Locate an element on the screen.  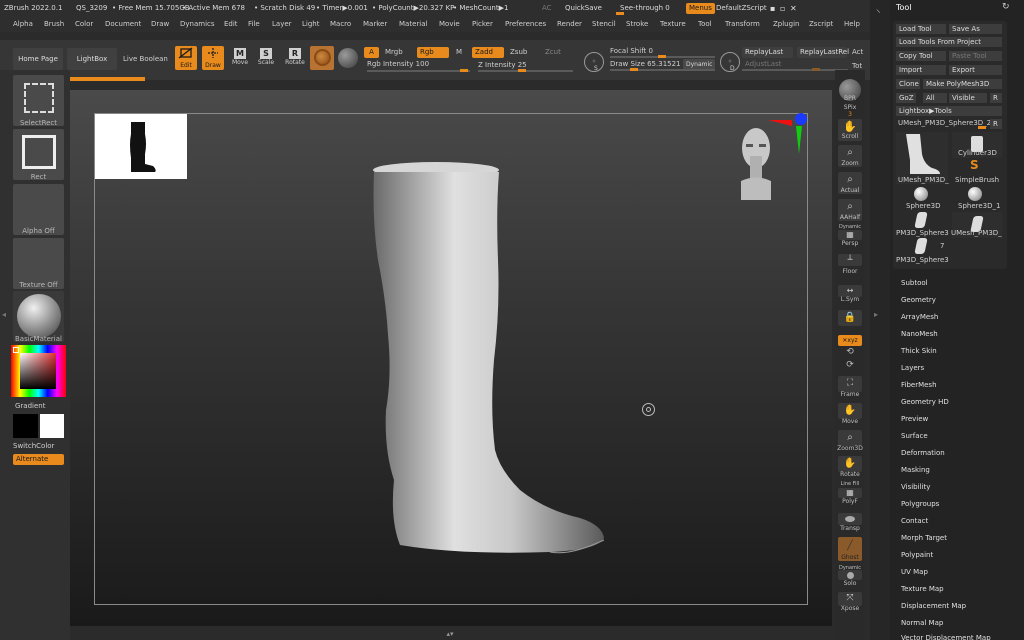
subpalette-masking: Masking is located at coordinates (915, 470).